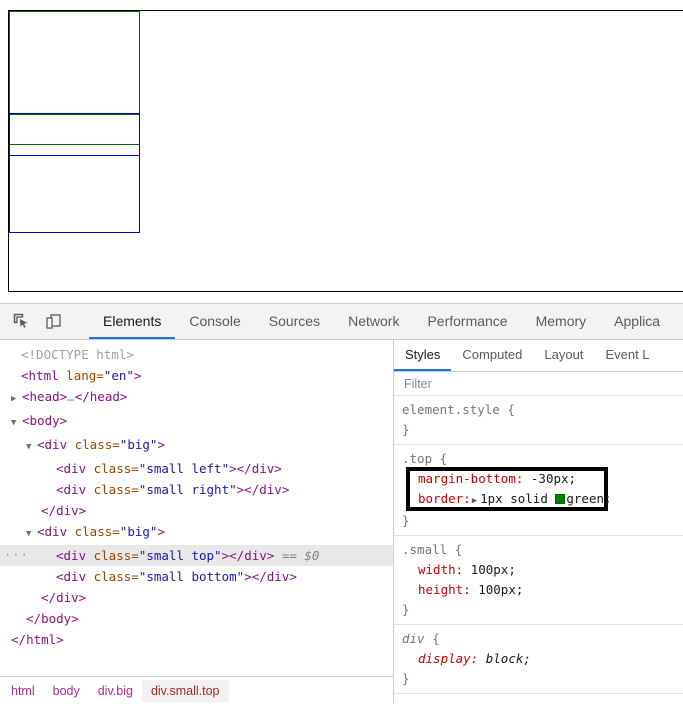  I want to click on dom-row-div-close-2: </div>, so click(196, 597).